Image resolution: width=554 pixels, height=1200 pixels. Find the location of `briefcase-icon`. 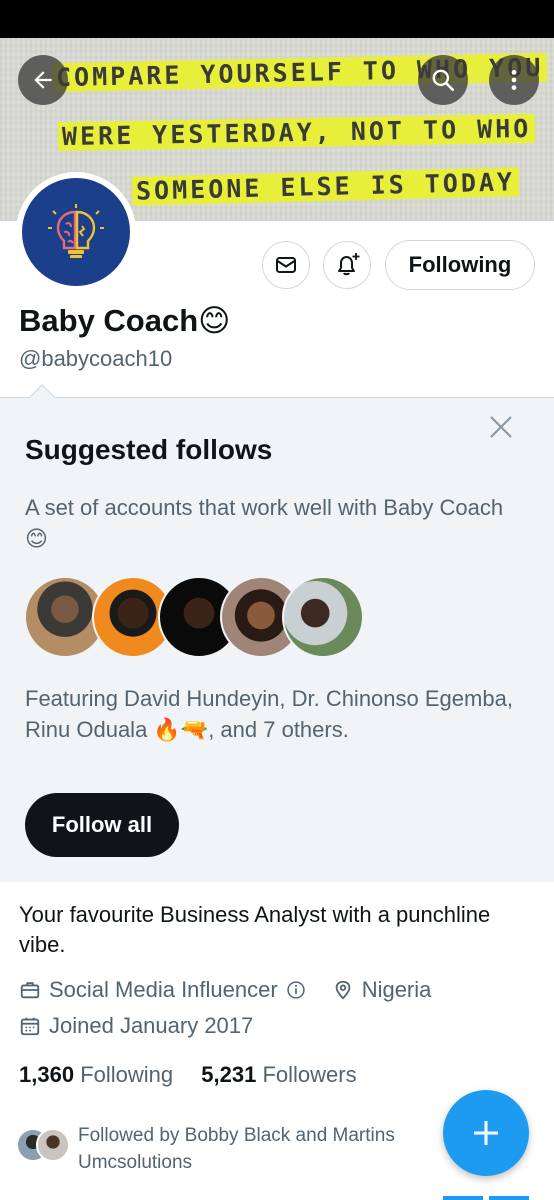

briefcase-icon is located at coordinates (30, 990).